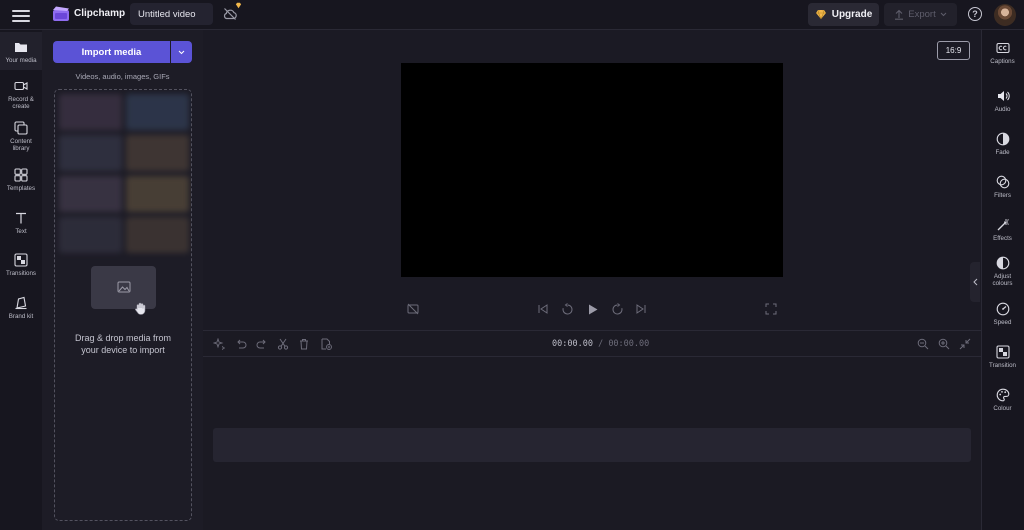  What do you see at coordinates (124, 287) in the screenshot?
I see `image-icon` at bounding box center [124, 287].